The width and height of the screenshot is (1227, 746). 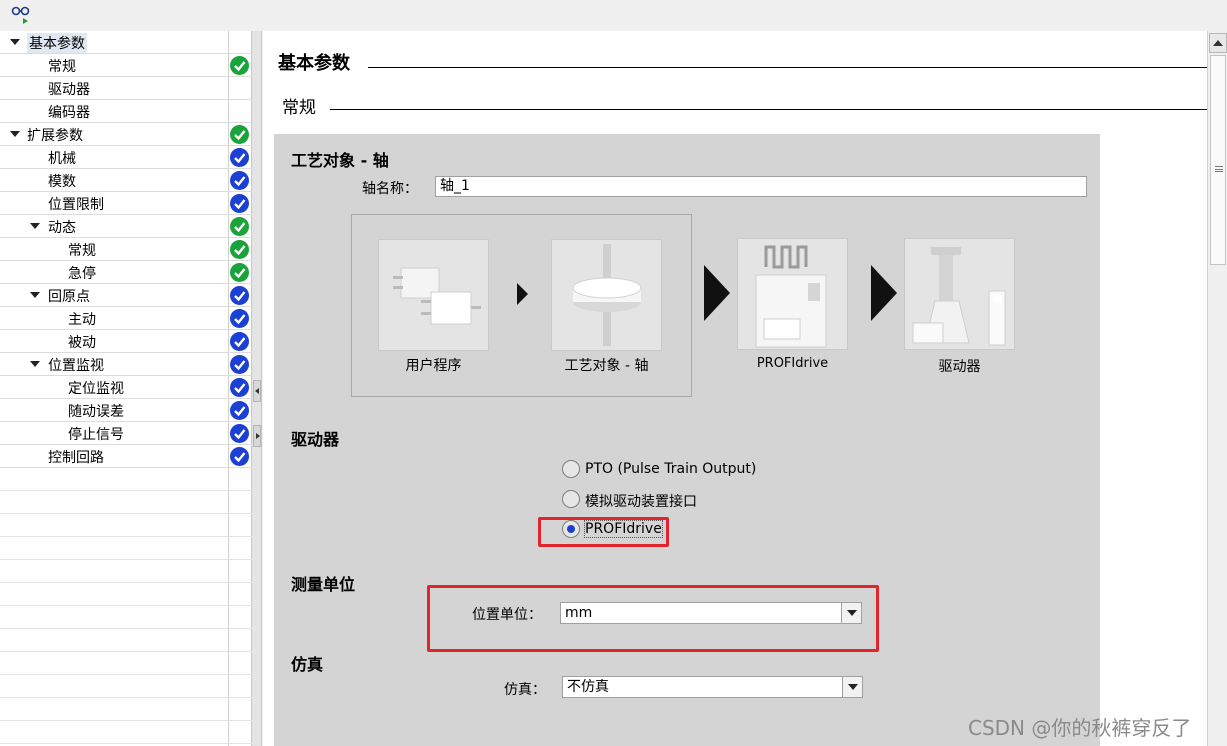 I want to click on expand-right-button, so click(x=257, y=436).